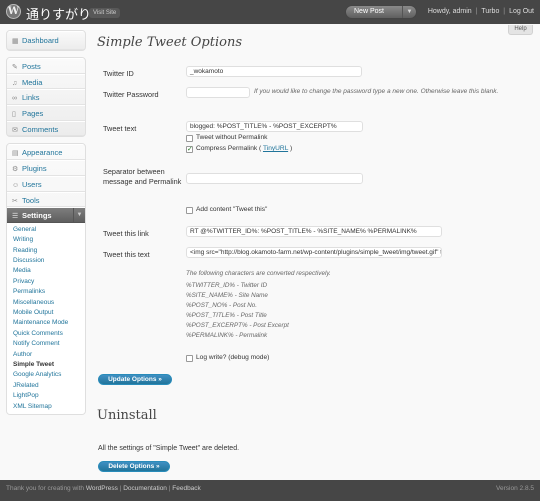  What do you see at coordinates (275, 148) in the screenshot?
I see `tinyurl-link: TinyURL` at bounding box center [275, 148].